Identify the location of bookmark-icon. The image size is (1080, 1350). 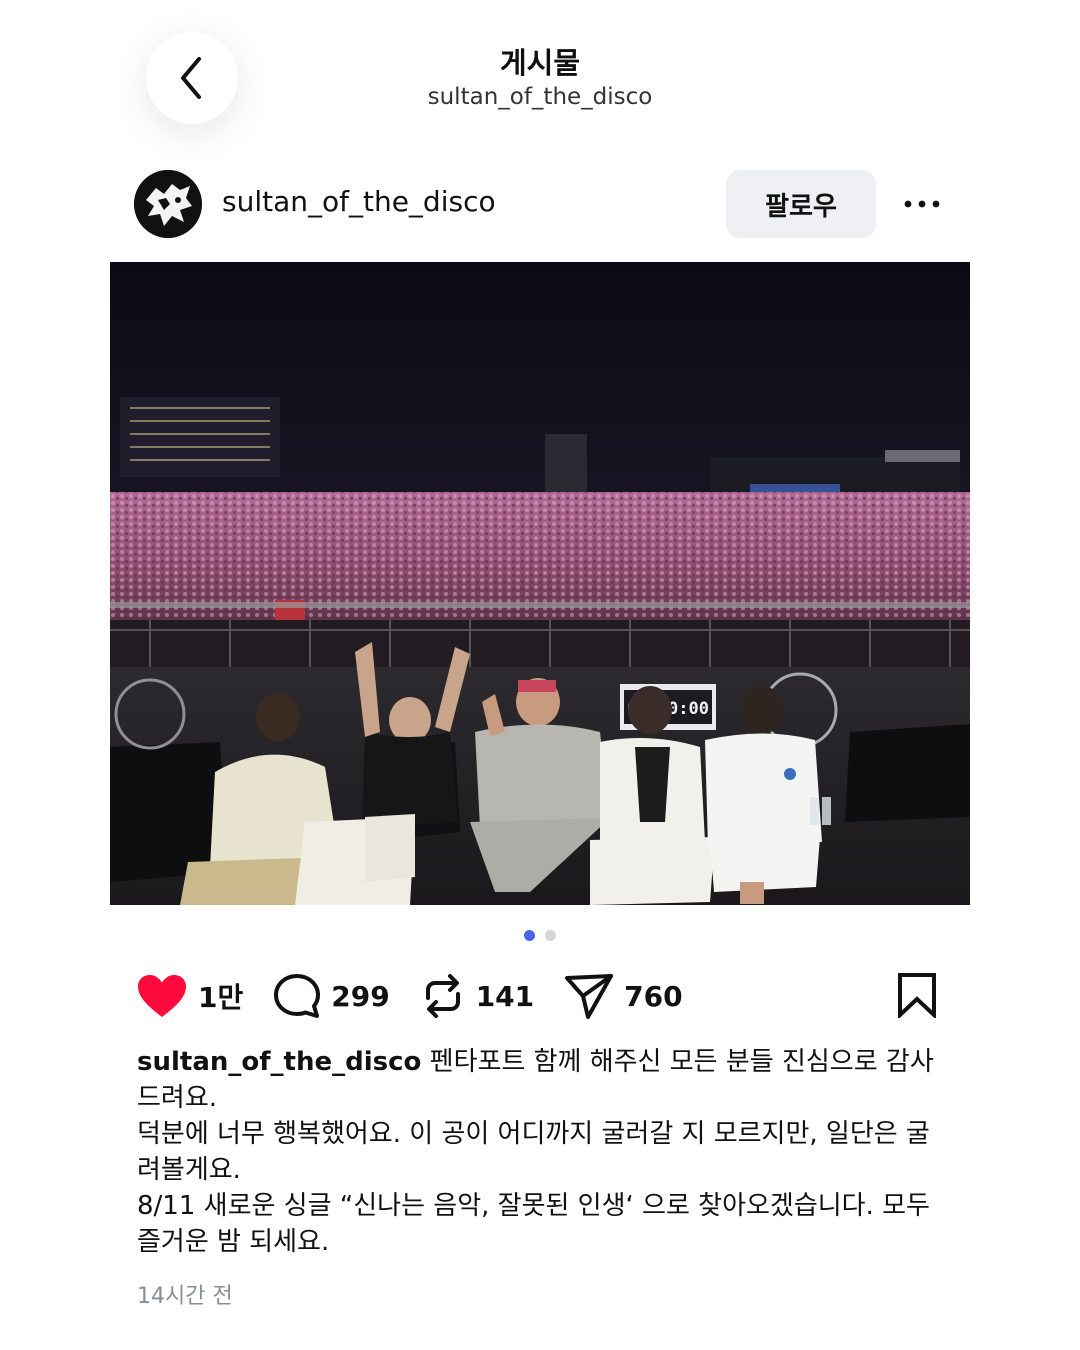
(917, 996).